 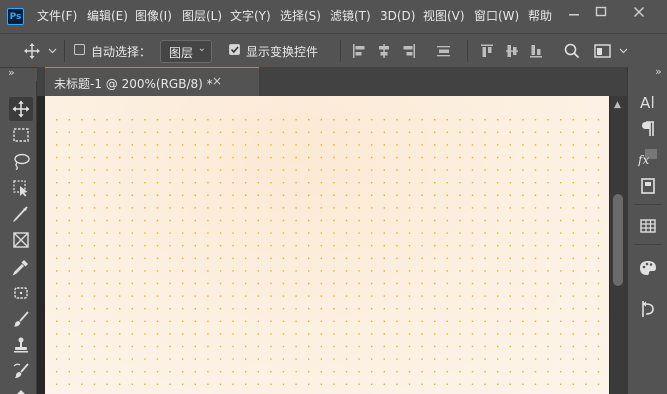 What do you see at coordinates (21, 109) in the screenshot?
I see `move-tool` at bounding box center [21, 109].